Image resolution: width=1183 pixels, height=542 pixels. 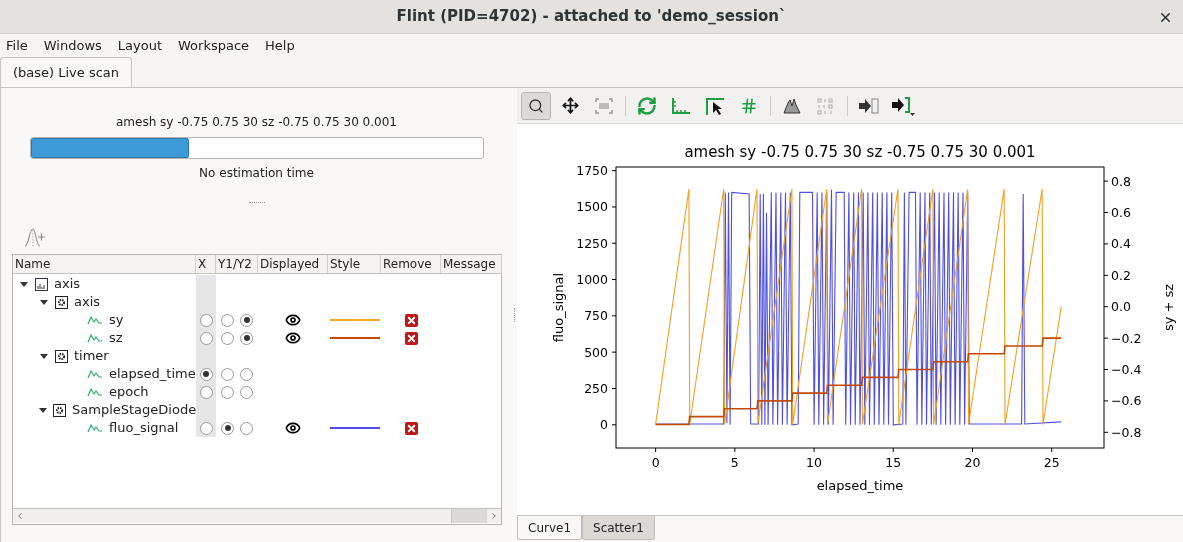 What do you see at coordinates (116, 338) in the screenshot?
I see `tree-item-label: sz` at bounding box center [116, 338].